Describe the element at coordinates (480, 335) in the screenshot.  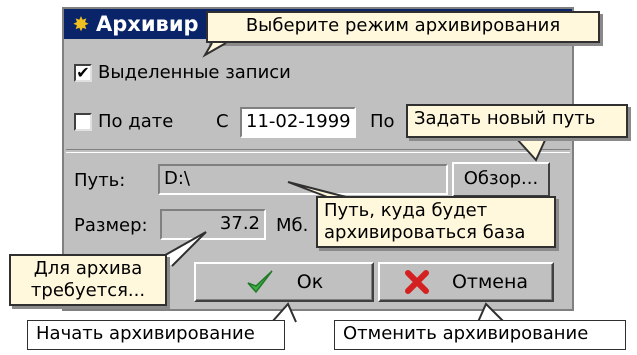
I see `tooltip-cancel: Отменить архивирование` at that location.